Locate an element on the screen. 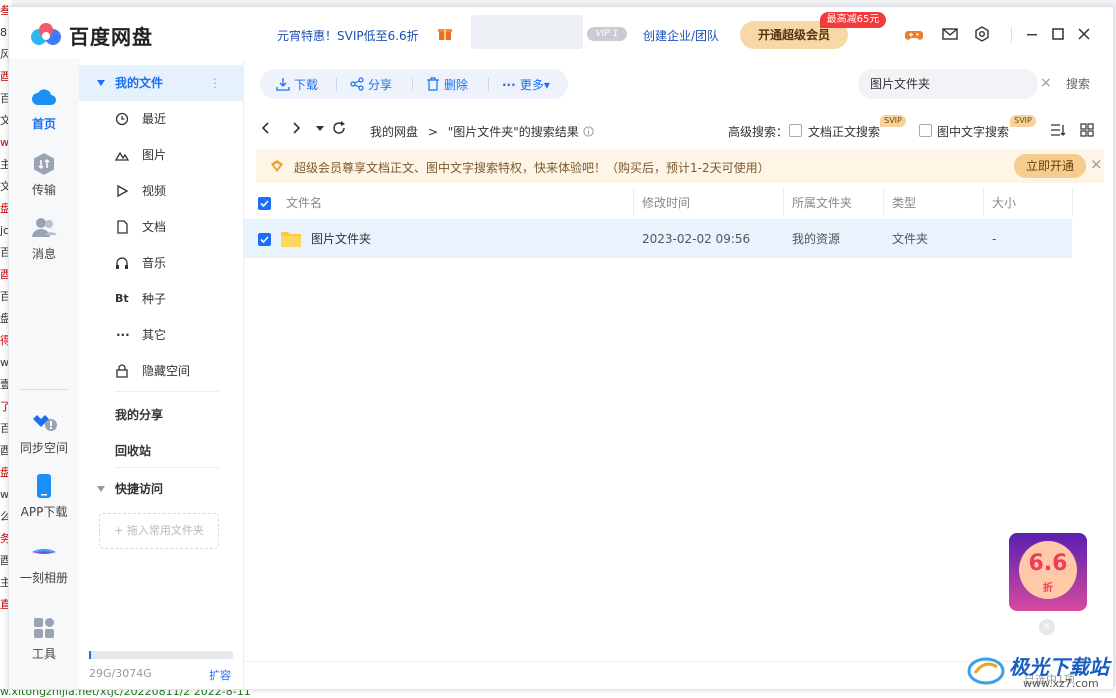 Image resolution: width=1116 pixels, height=698 pixels. back-arrow-icon is located at coordinates (266, 128).